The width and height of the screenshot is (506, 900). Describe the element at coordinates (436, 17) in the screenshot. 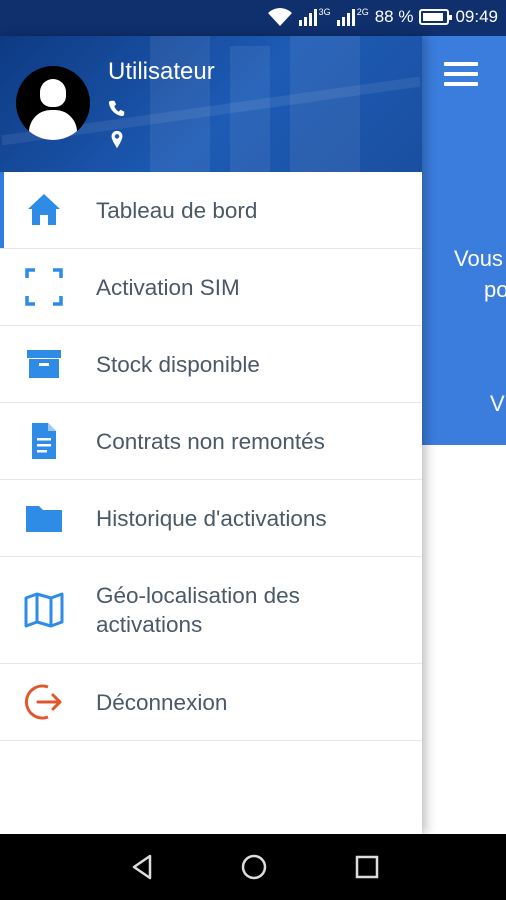

I see `battery-icon` at that location.